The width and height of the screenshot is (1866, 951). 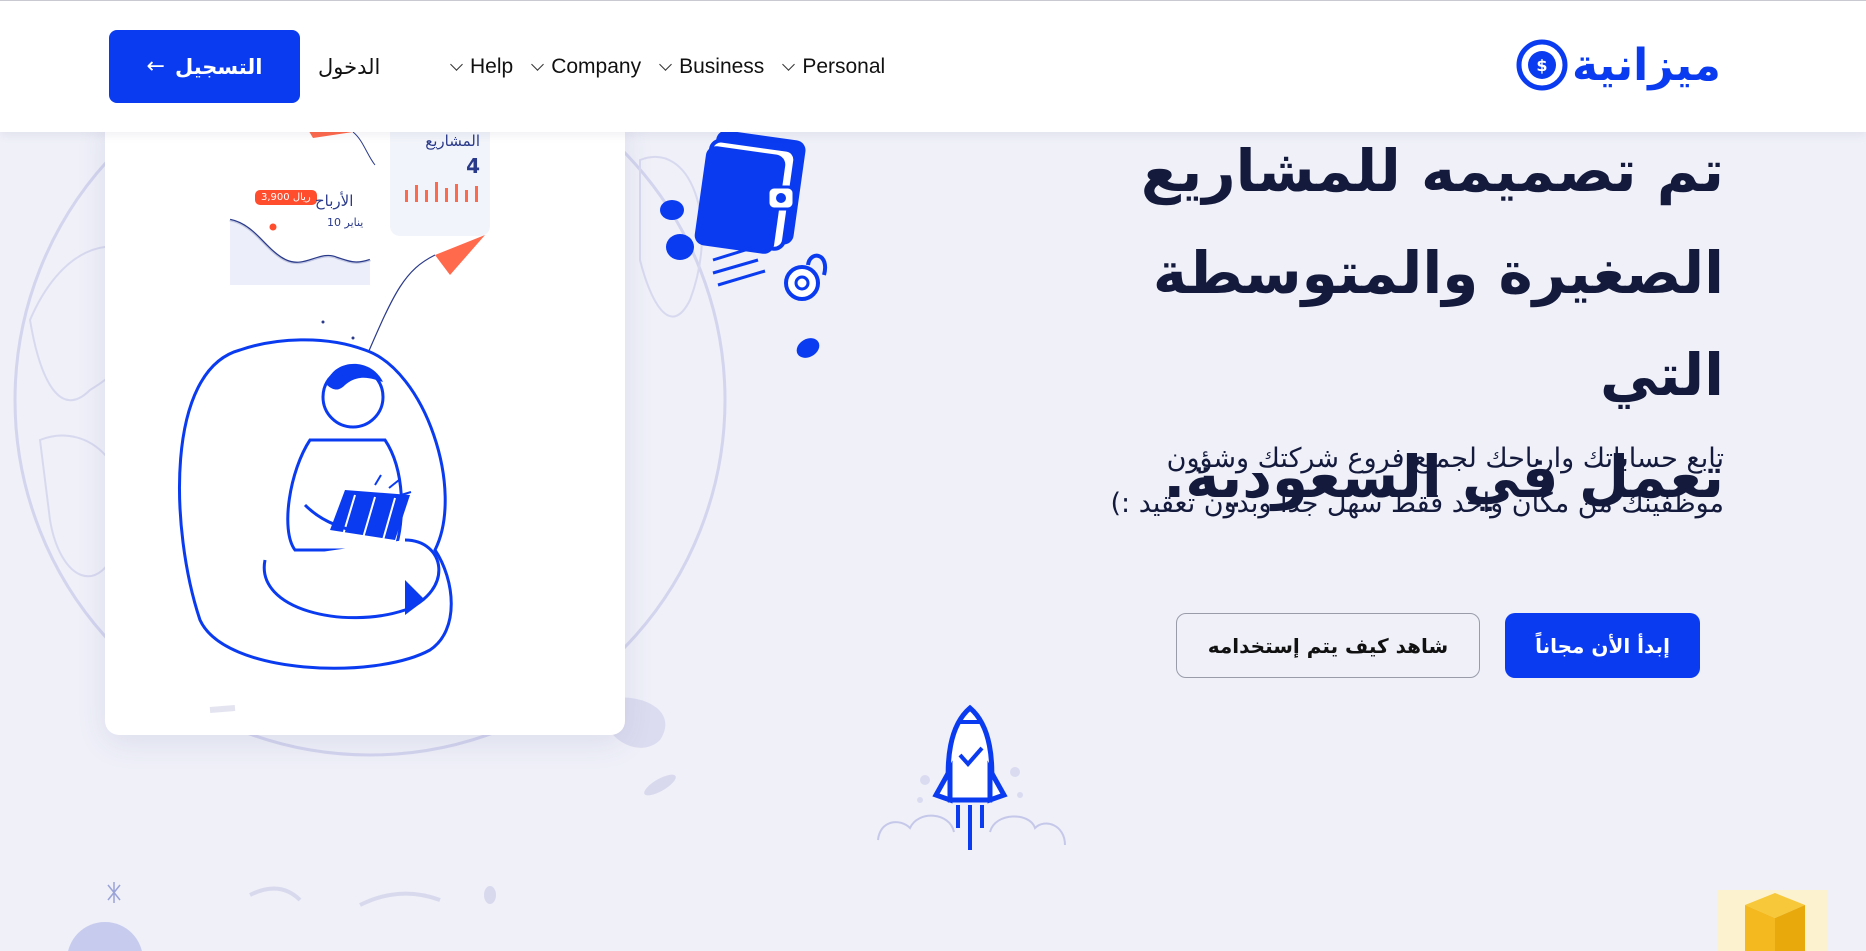 I want to click on nav-item-label: Company, so click(x=596, y=66).